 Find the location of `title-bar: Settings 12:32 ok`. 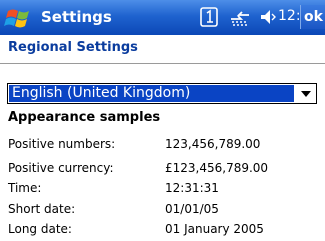

title-bar: Settings 12:32 ok is located at coordinates (162, 17).